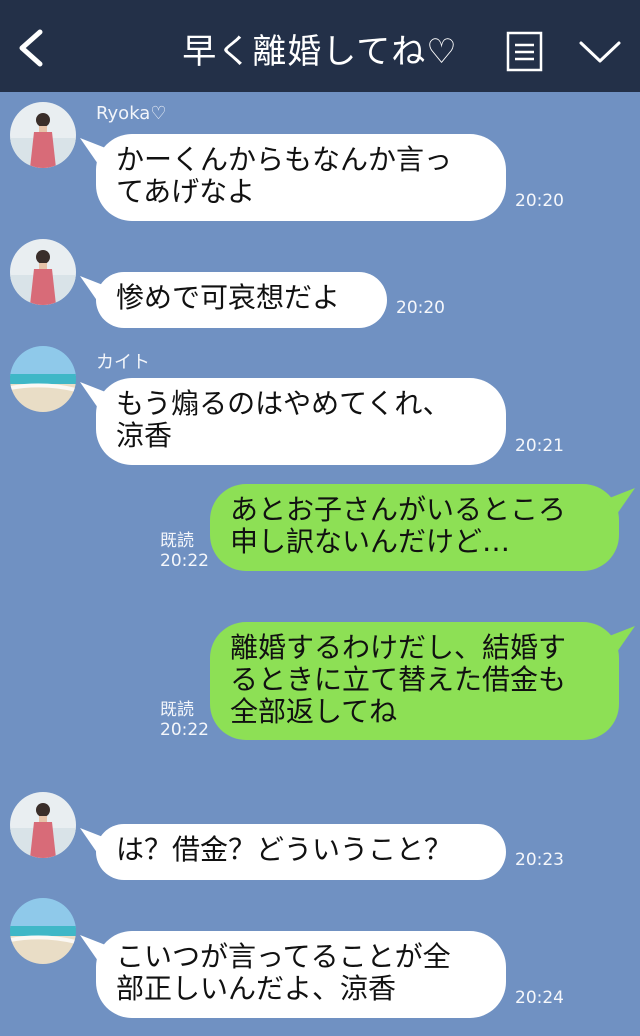 The width and height of the screenshot is (640, 1036). What do you see at coordinates (301, 421) in the screenshot?
I see `message-bubble: もう煽るのはやめてくれ、 涼香` at bounding box center [301, 421].